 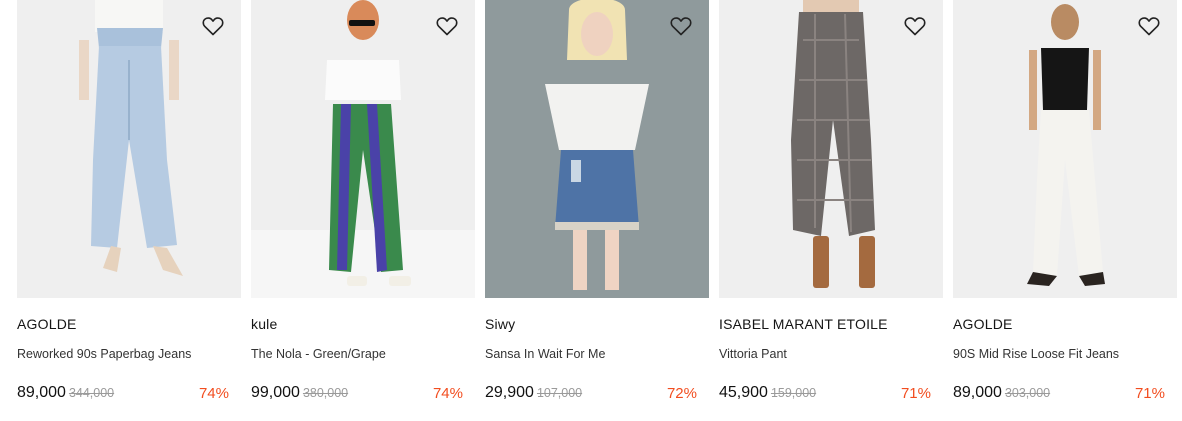 What do you see at coordinates (681, 393) in the screenshot?
I see `discount-badge: 72%` at bounding box center [681, 393].